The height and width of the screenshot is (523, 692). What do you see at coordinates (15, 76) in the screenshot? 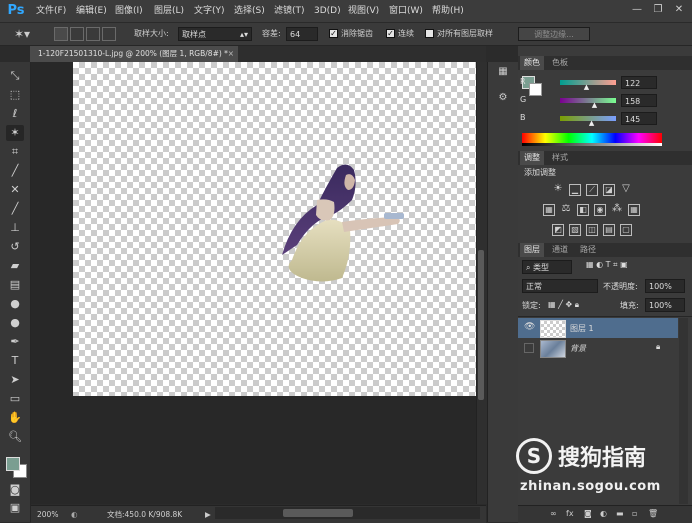
I see `move-tool-icon: ⤡` at bounding box center [15, 76].